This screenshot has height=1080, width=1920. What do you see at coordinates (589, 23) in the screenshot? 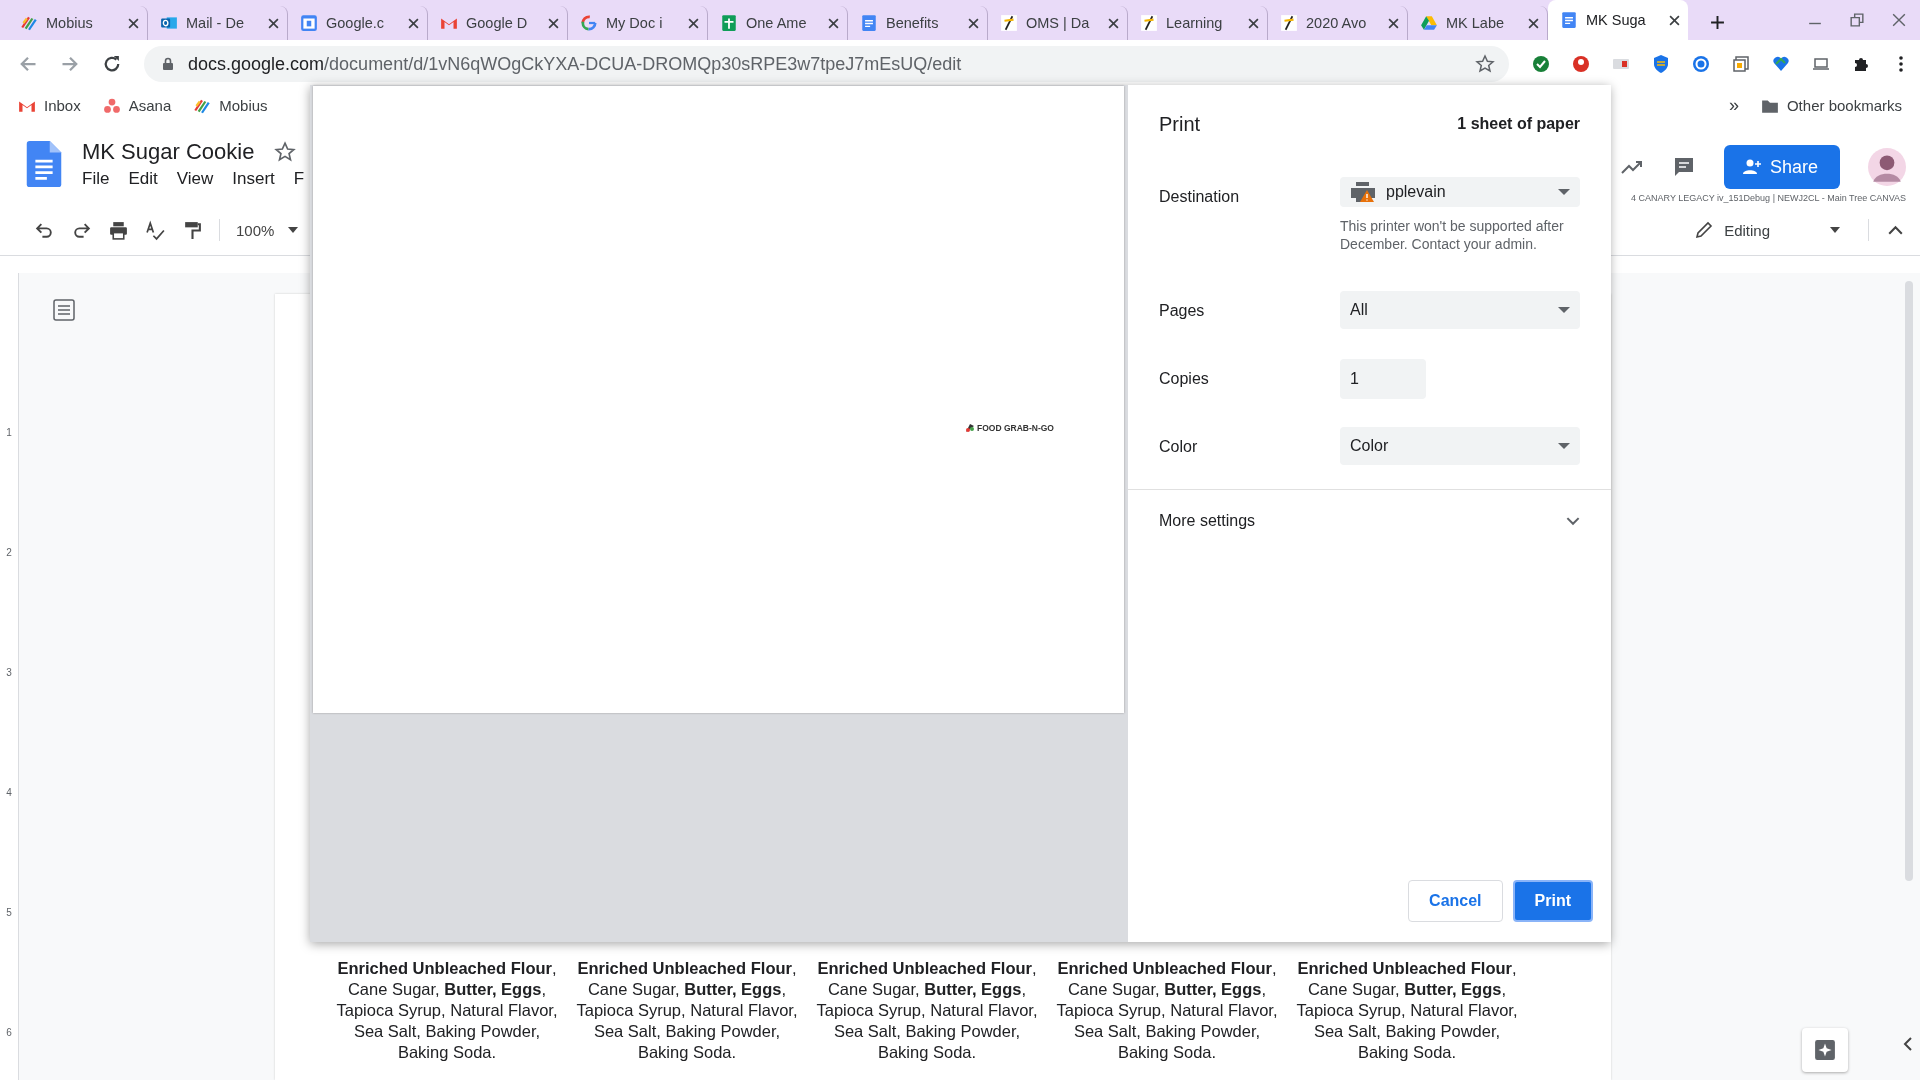
I see `g-icon` at bounding box center [589, 23].